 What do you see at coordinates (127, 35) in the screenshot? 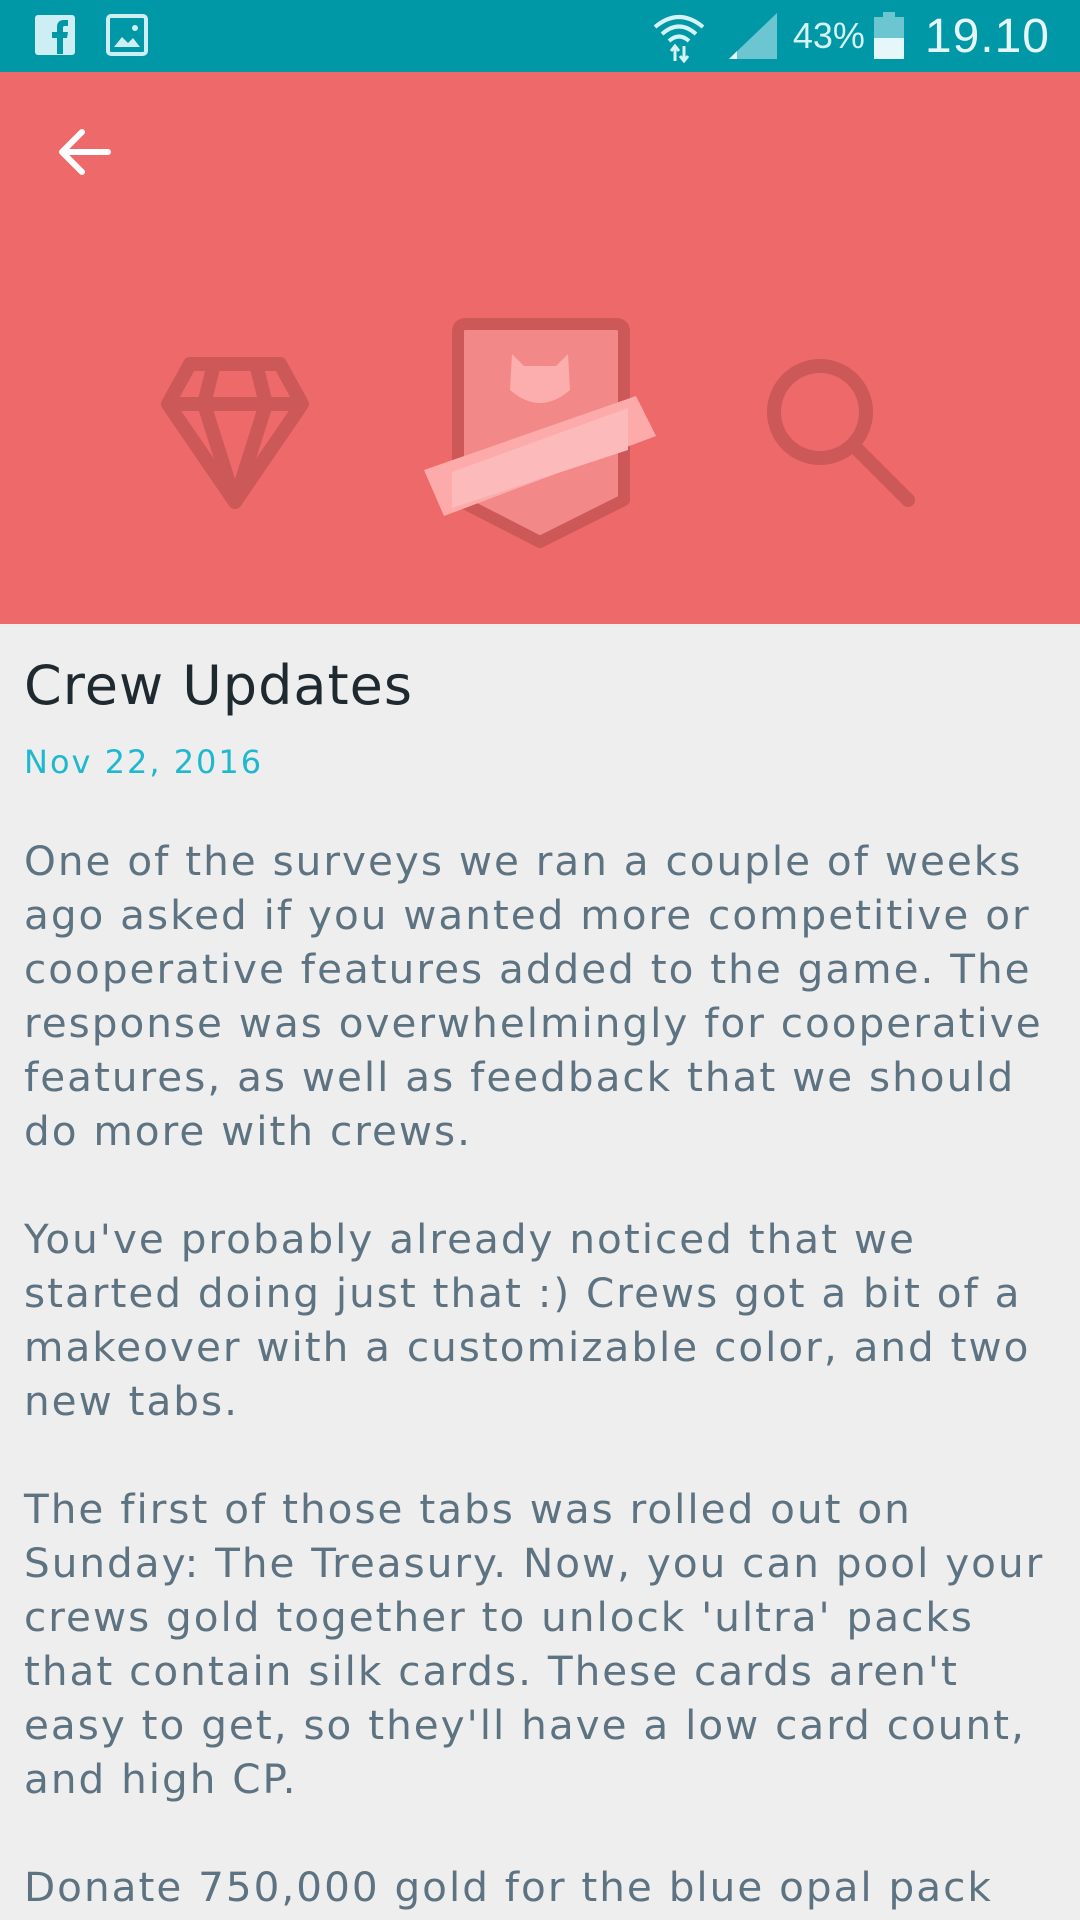
I see `image-icon` at bounding box center [127, 35].